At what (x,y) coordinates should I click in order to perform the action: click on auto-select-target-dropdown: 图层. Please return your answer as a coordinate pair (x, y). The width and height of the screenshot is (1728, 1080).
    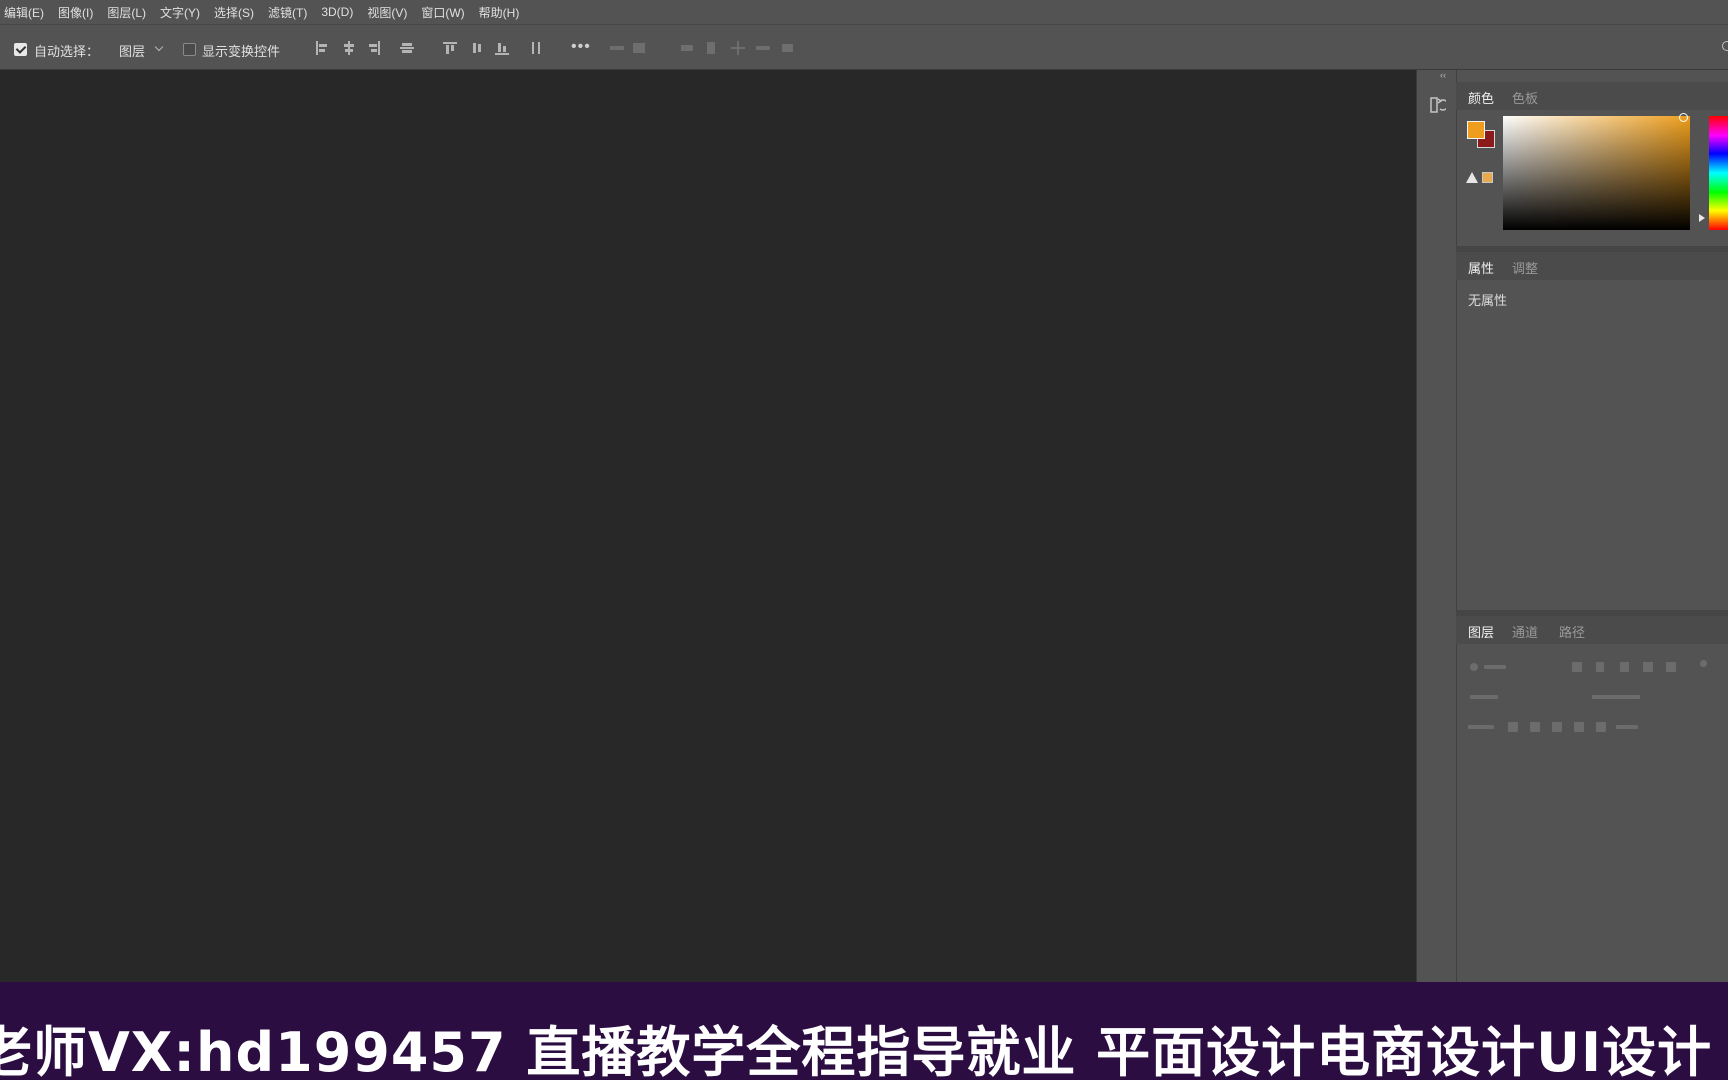
    Looking at the image, I should click on (132, 50).